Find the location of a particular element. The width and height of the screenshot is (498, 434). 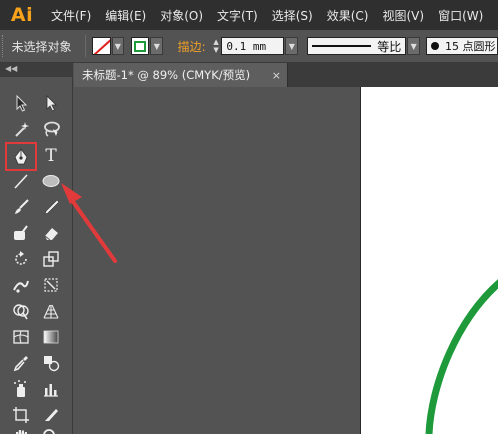

menu-view: 视图(V) is located at coordinates (403, 15).